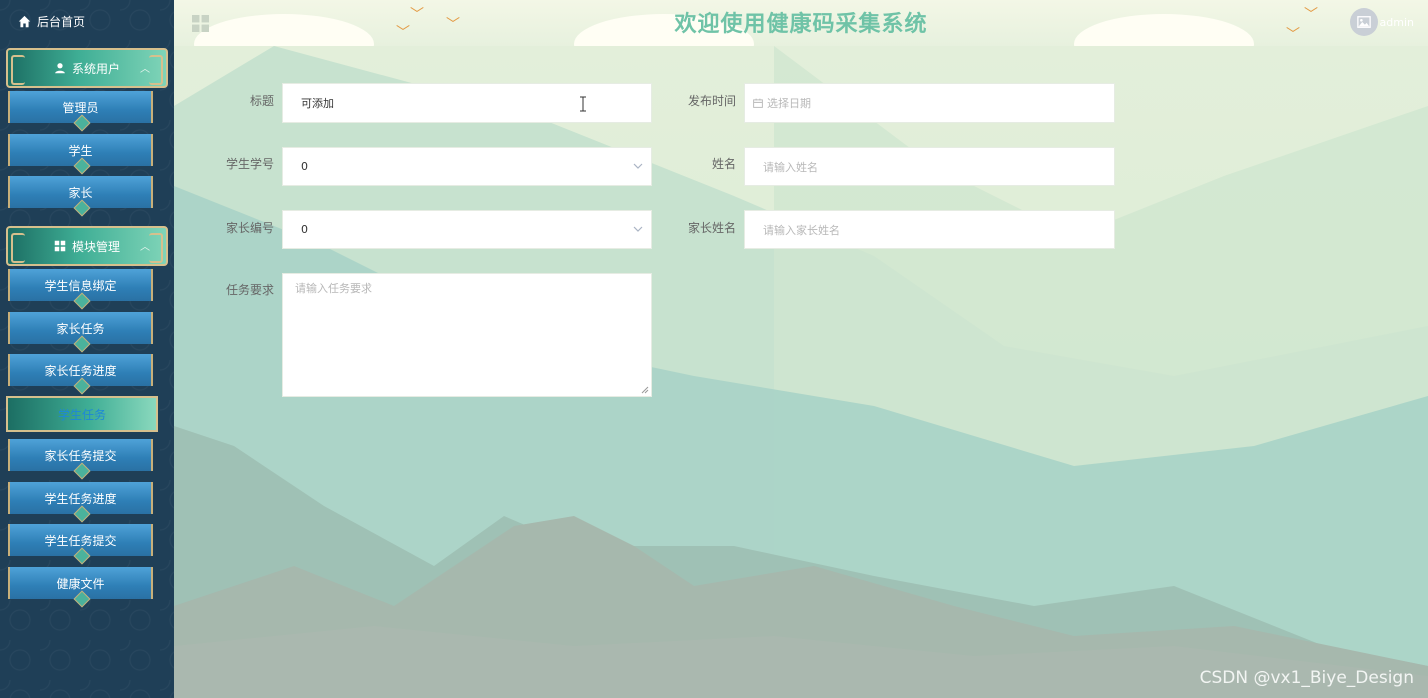  I want to click on menu-group-module-management: 模块管理 ︿, so click(87, 246).